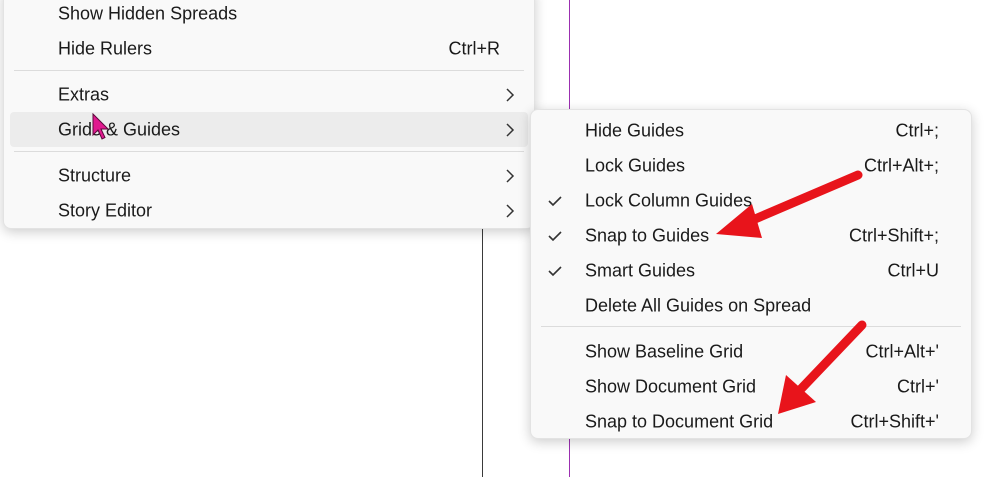 The height and width of the screenshot is (477, 999). I want to click on menu-item-shortcut: Ctrl+Shift+;, so click(893, 235).